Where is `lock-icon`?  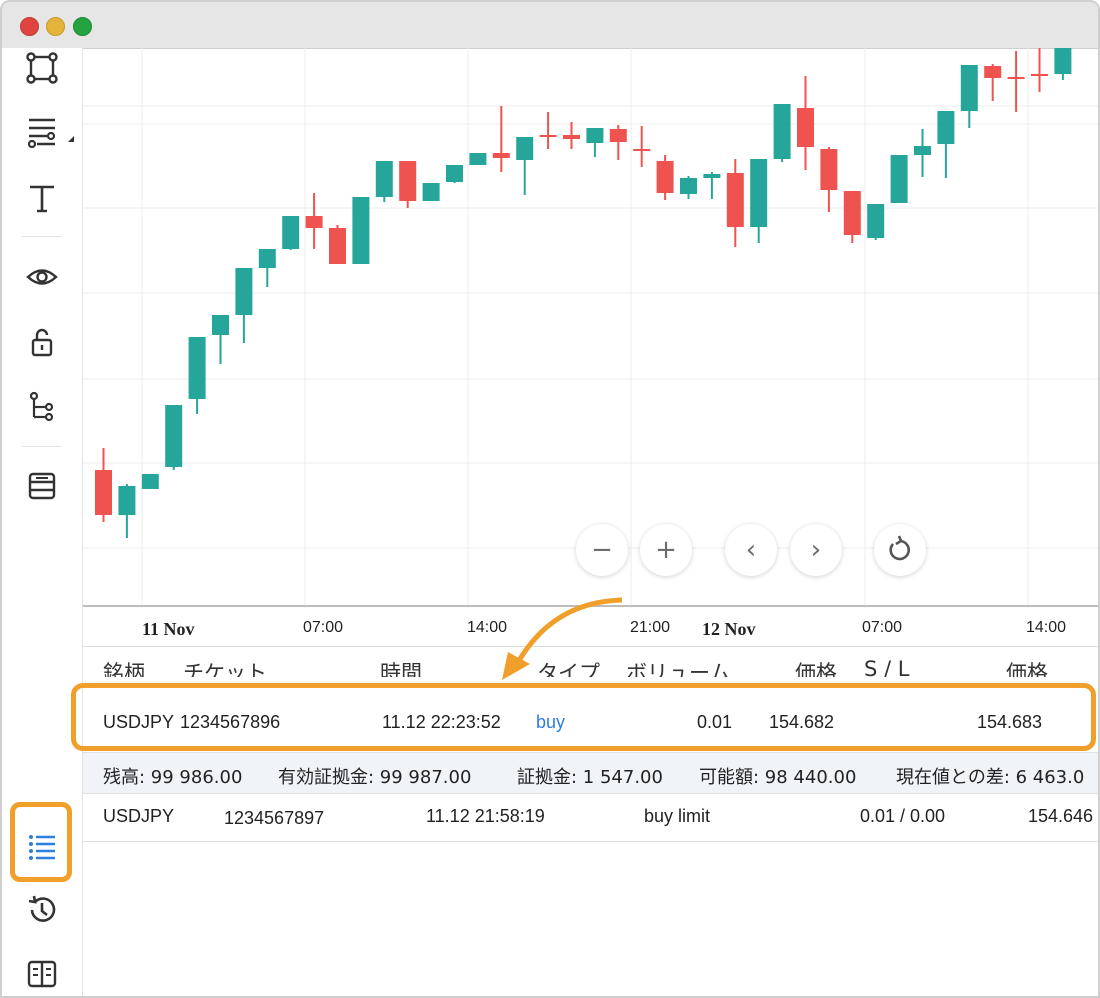 lock-icon is located at coordinates (42, 342).